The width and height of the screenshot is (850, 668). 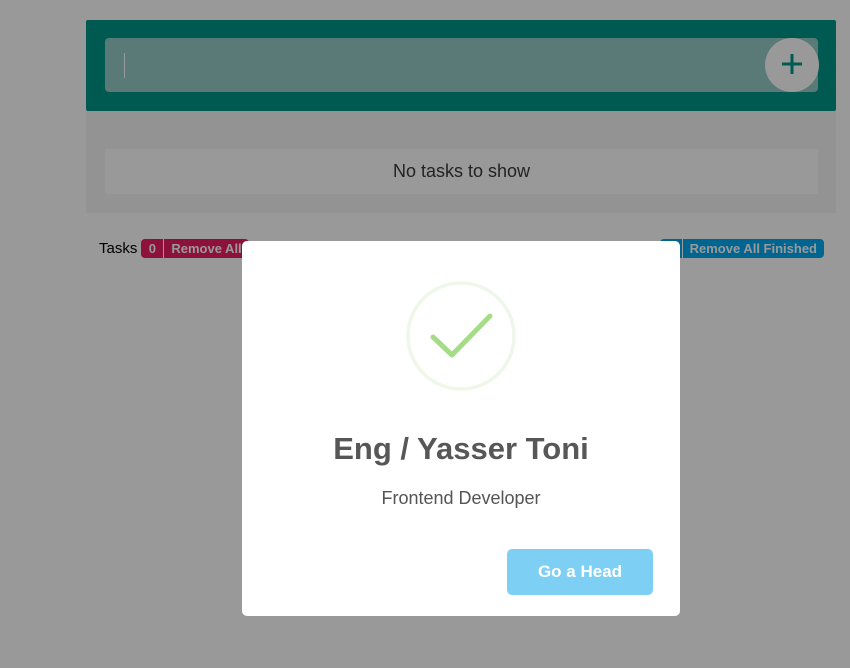 I want to click on success-check-icon, so click(x=461, y=336).